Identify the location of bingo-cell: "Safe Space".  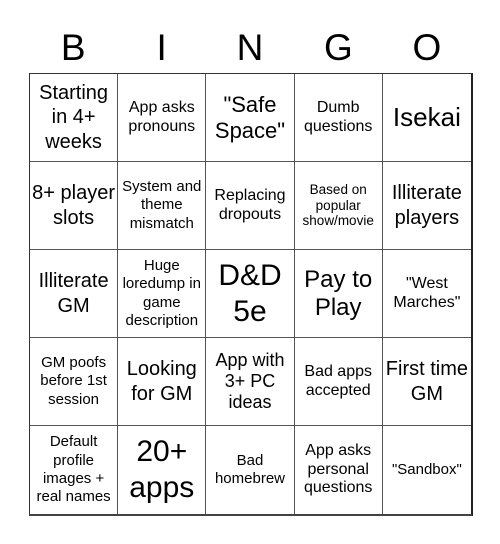
(250, 118).